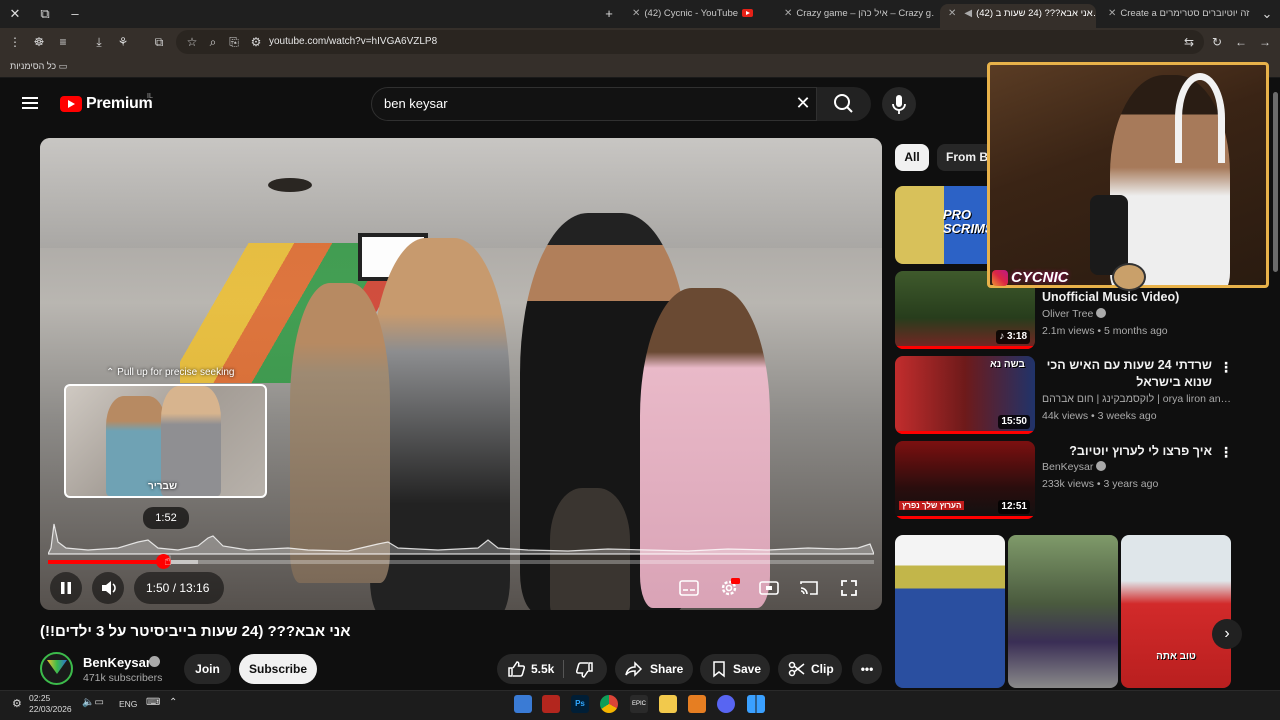 The image size is (1280, 720). Describe the element at coordinates (63, 42) in the screenshot. I see `reading-list-icon: ≡` at that location.